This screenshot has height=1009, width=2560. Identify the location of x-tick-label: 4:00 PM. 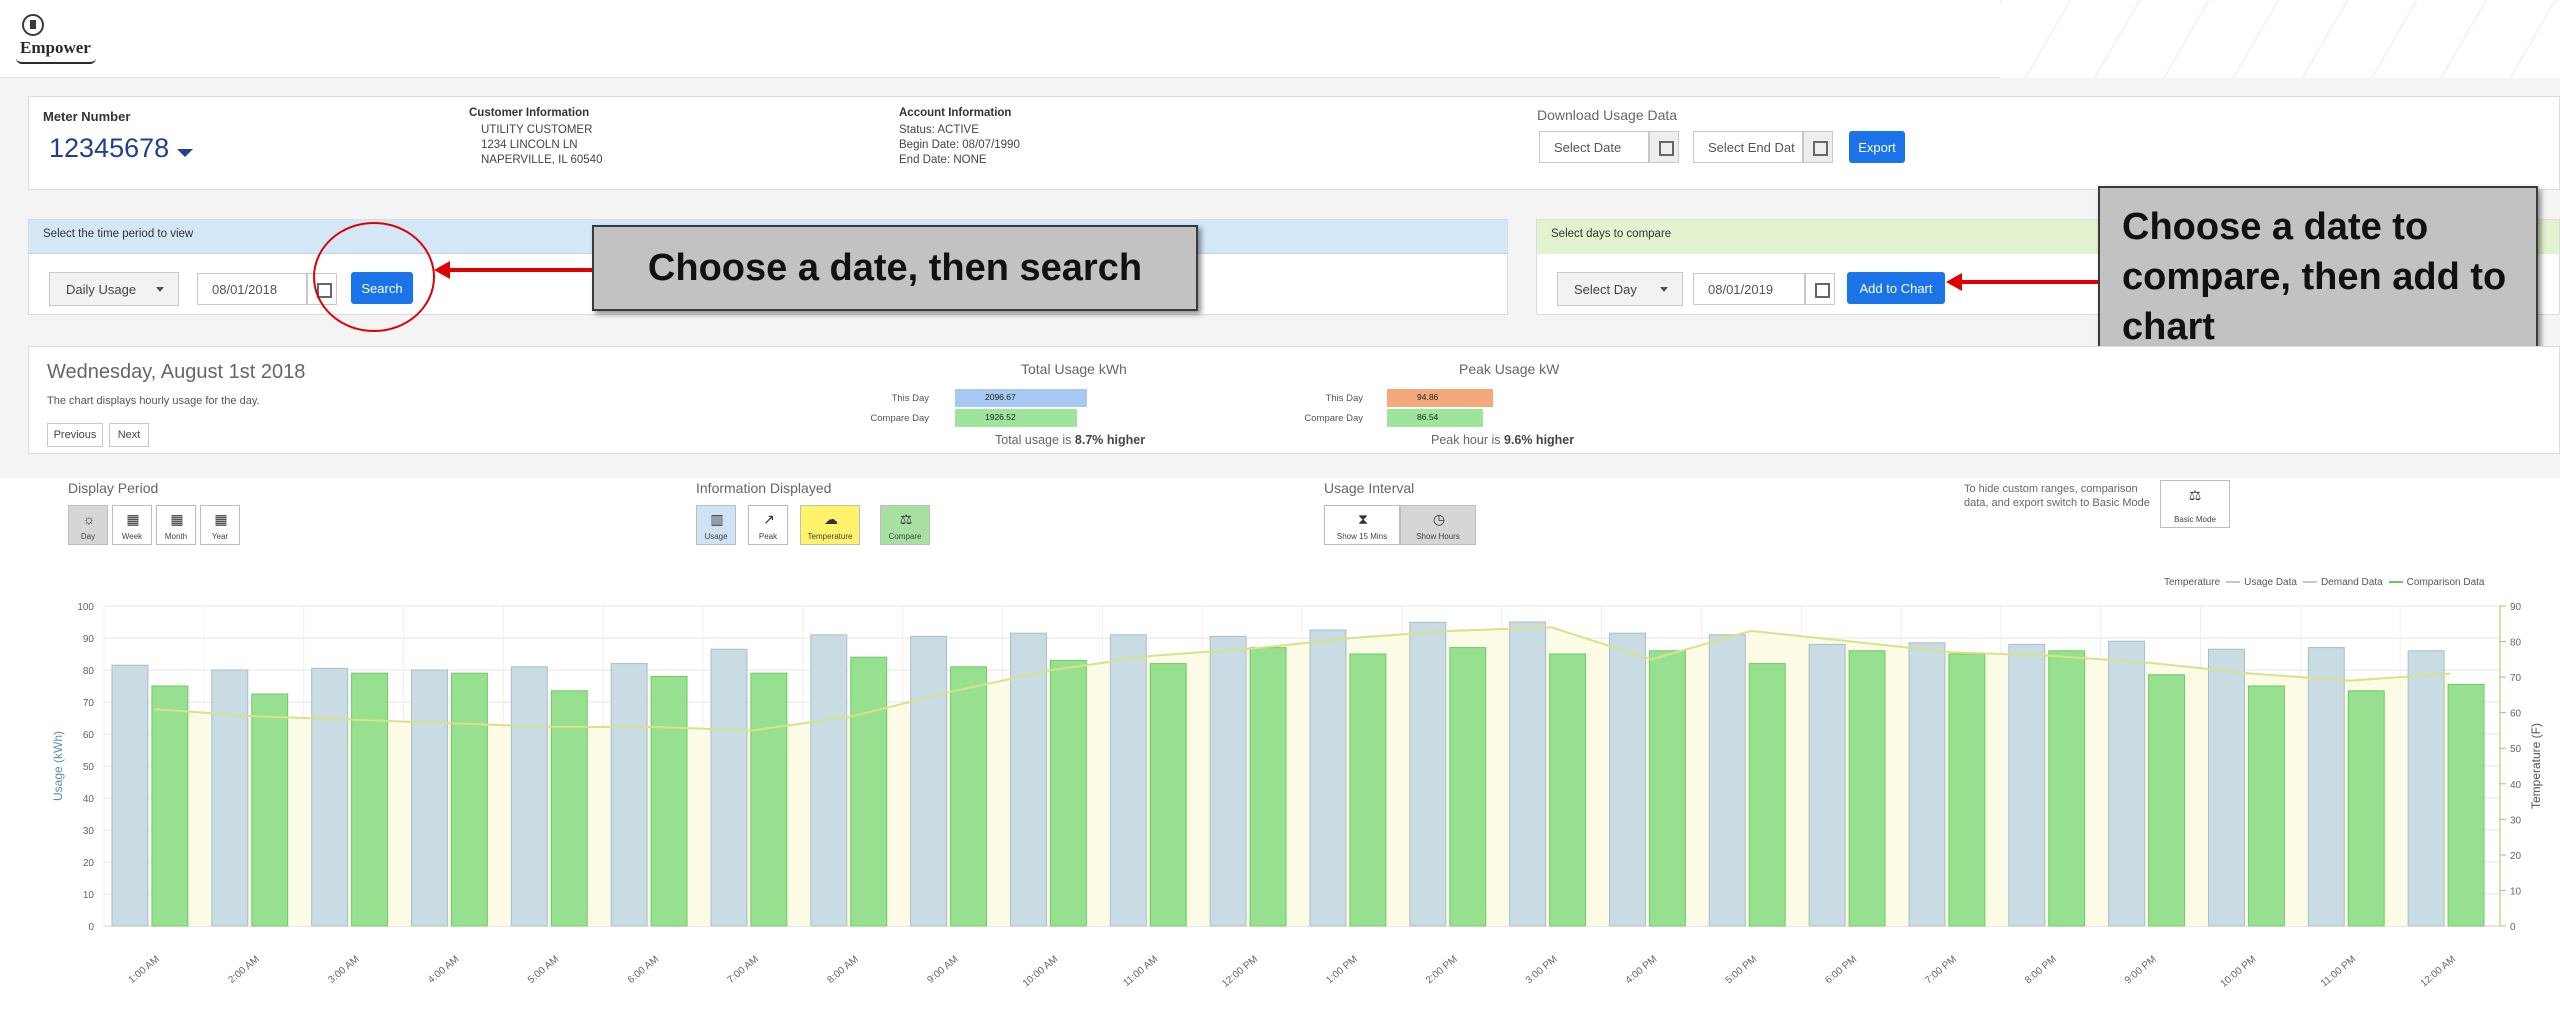
(1642, 970).